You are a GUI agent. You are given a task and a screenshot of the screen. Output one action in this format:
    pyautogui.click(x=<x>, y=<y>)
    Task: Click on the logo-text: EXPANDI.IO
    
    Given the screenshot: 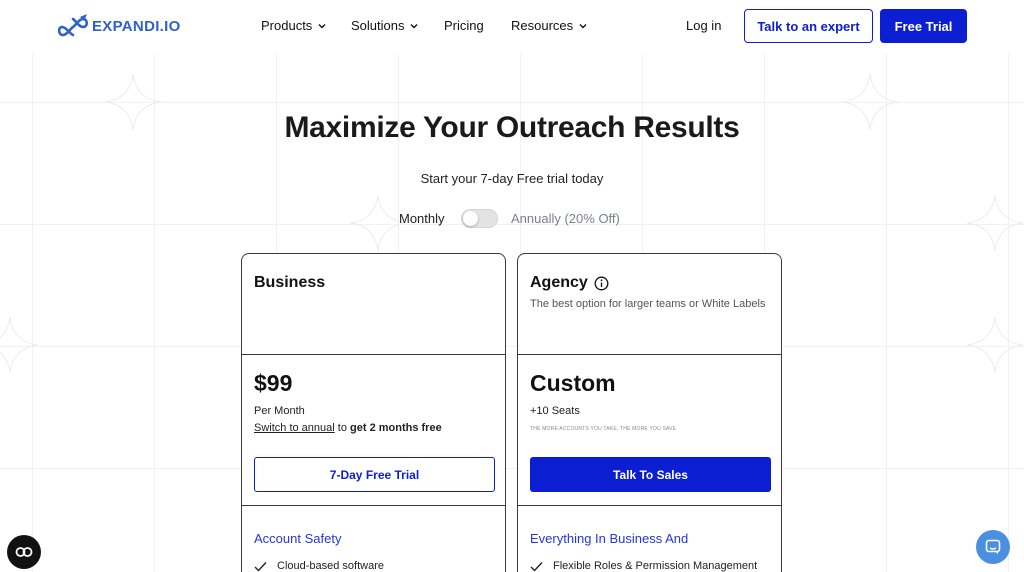 What is the action you would take?
    pyautogui.click(x=136, y=26)
    